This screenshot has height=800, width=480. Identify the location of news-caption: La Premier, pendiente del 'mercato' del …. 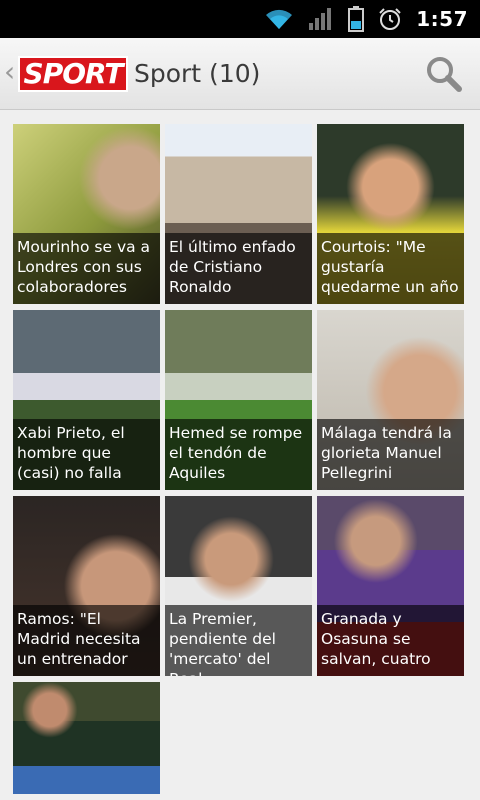
(238, 640).